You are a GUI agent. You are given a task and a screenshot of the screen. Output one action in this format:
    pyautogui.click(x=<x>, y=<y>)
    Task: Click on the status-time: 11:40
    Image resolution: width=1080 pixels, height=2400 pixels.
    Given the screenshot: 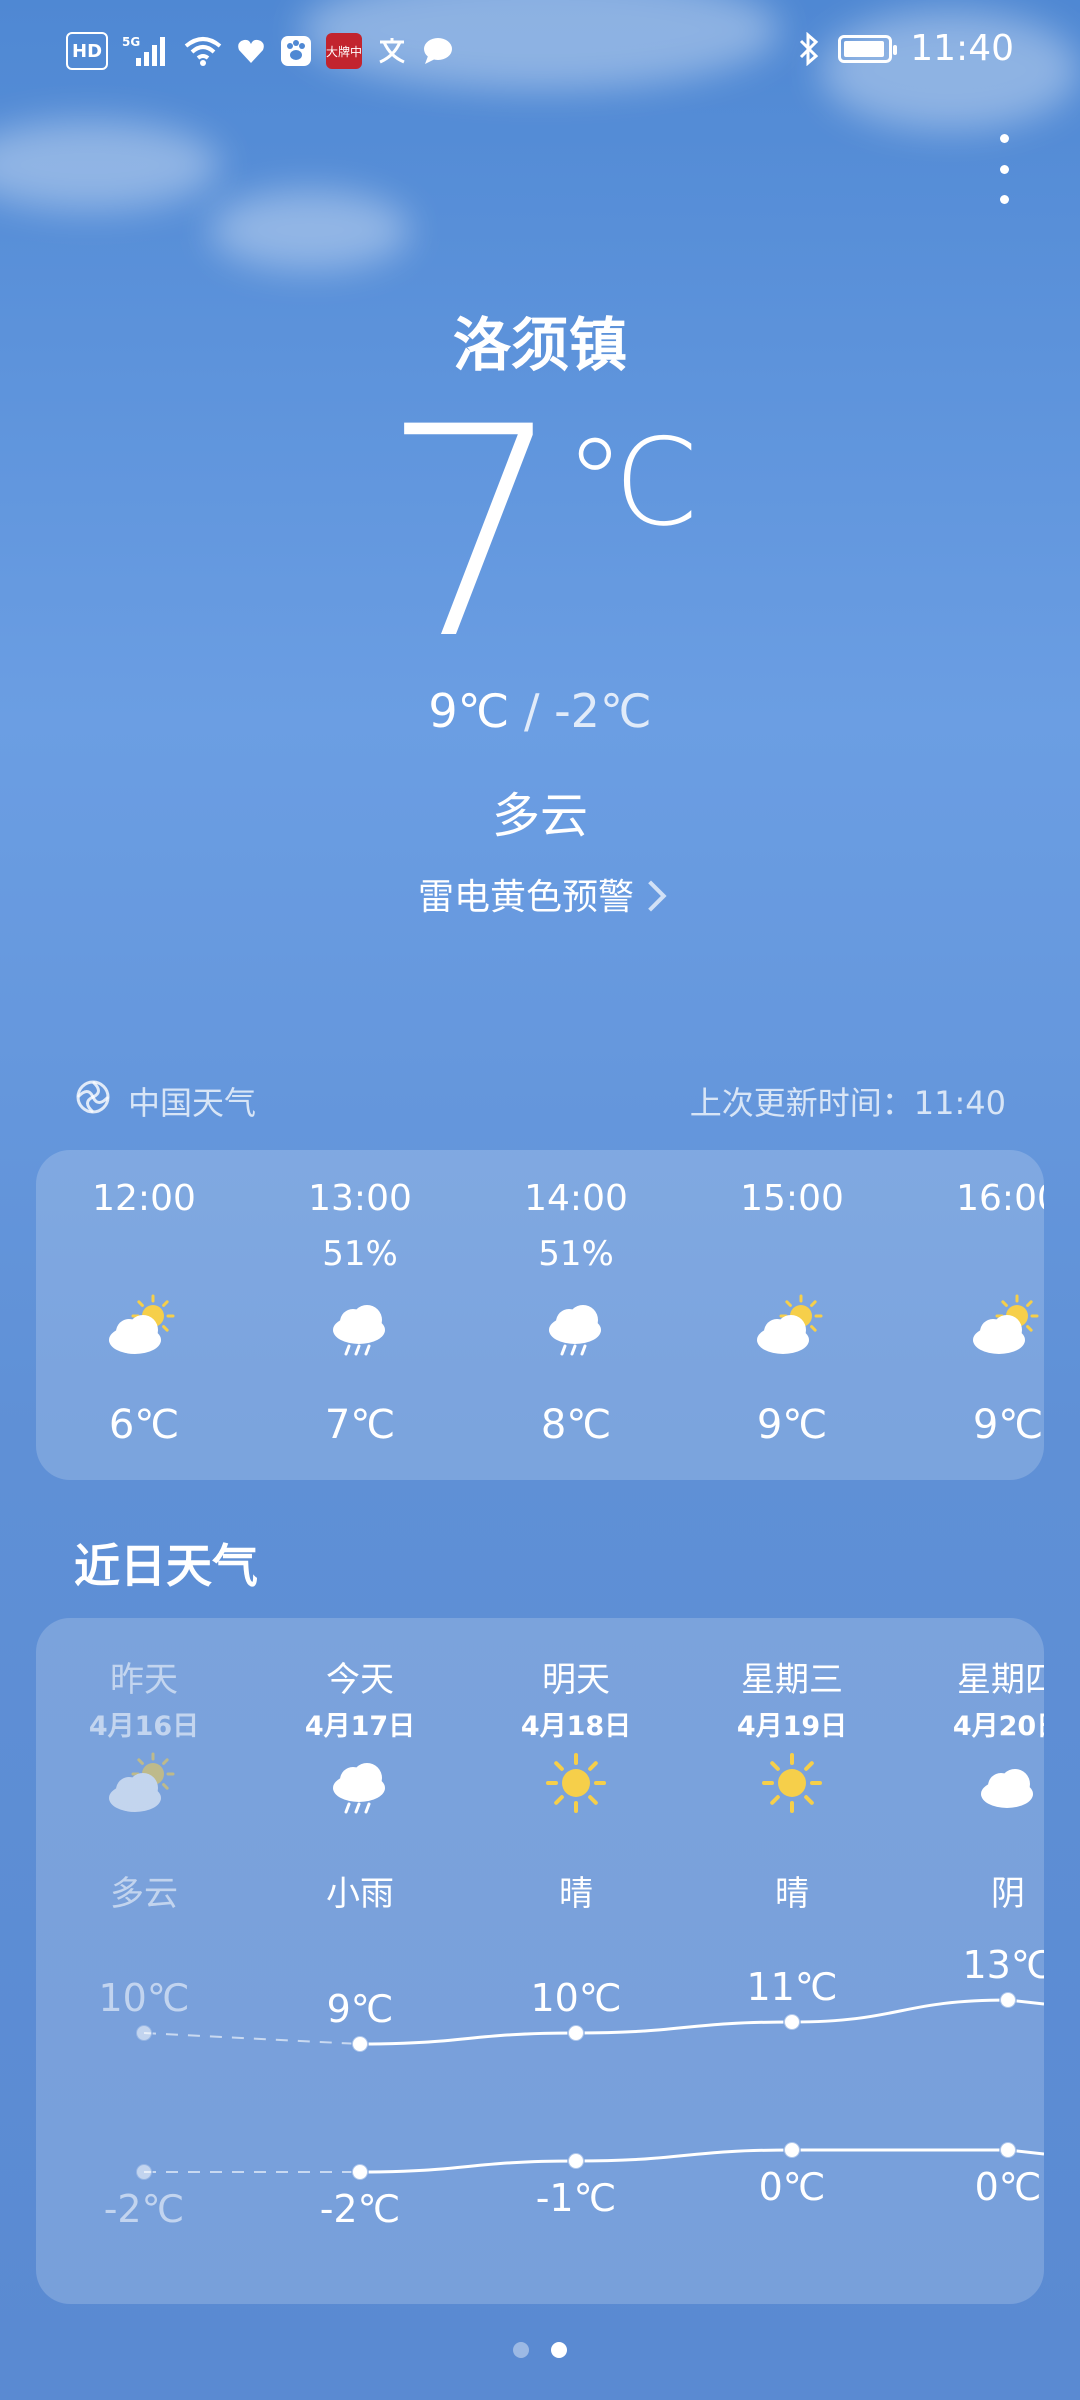 What is the action you would take?
    pyautogui.click(x=962, y=48)
    